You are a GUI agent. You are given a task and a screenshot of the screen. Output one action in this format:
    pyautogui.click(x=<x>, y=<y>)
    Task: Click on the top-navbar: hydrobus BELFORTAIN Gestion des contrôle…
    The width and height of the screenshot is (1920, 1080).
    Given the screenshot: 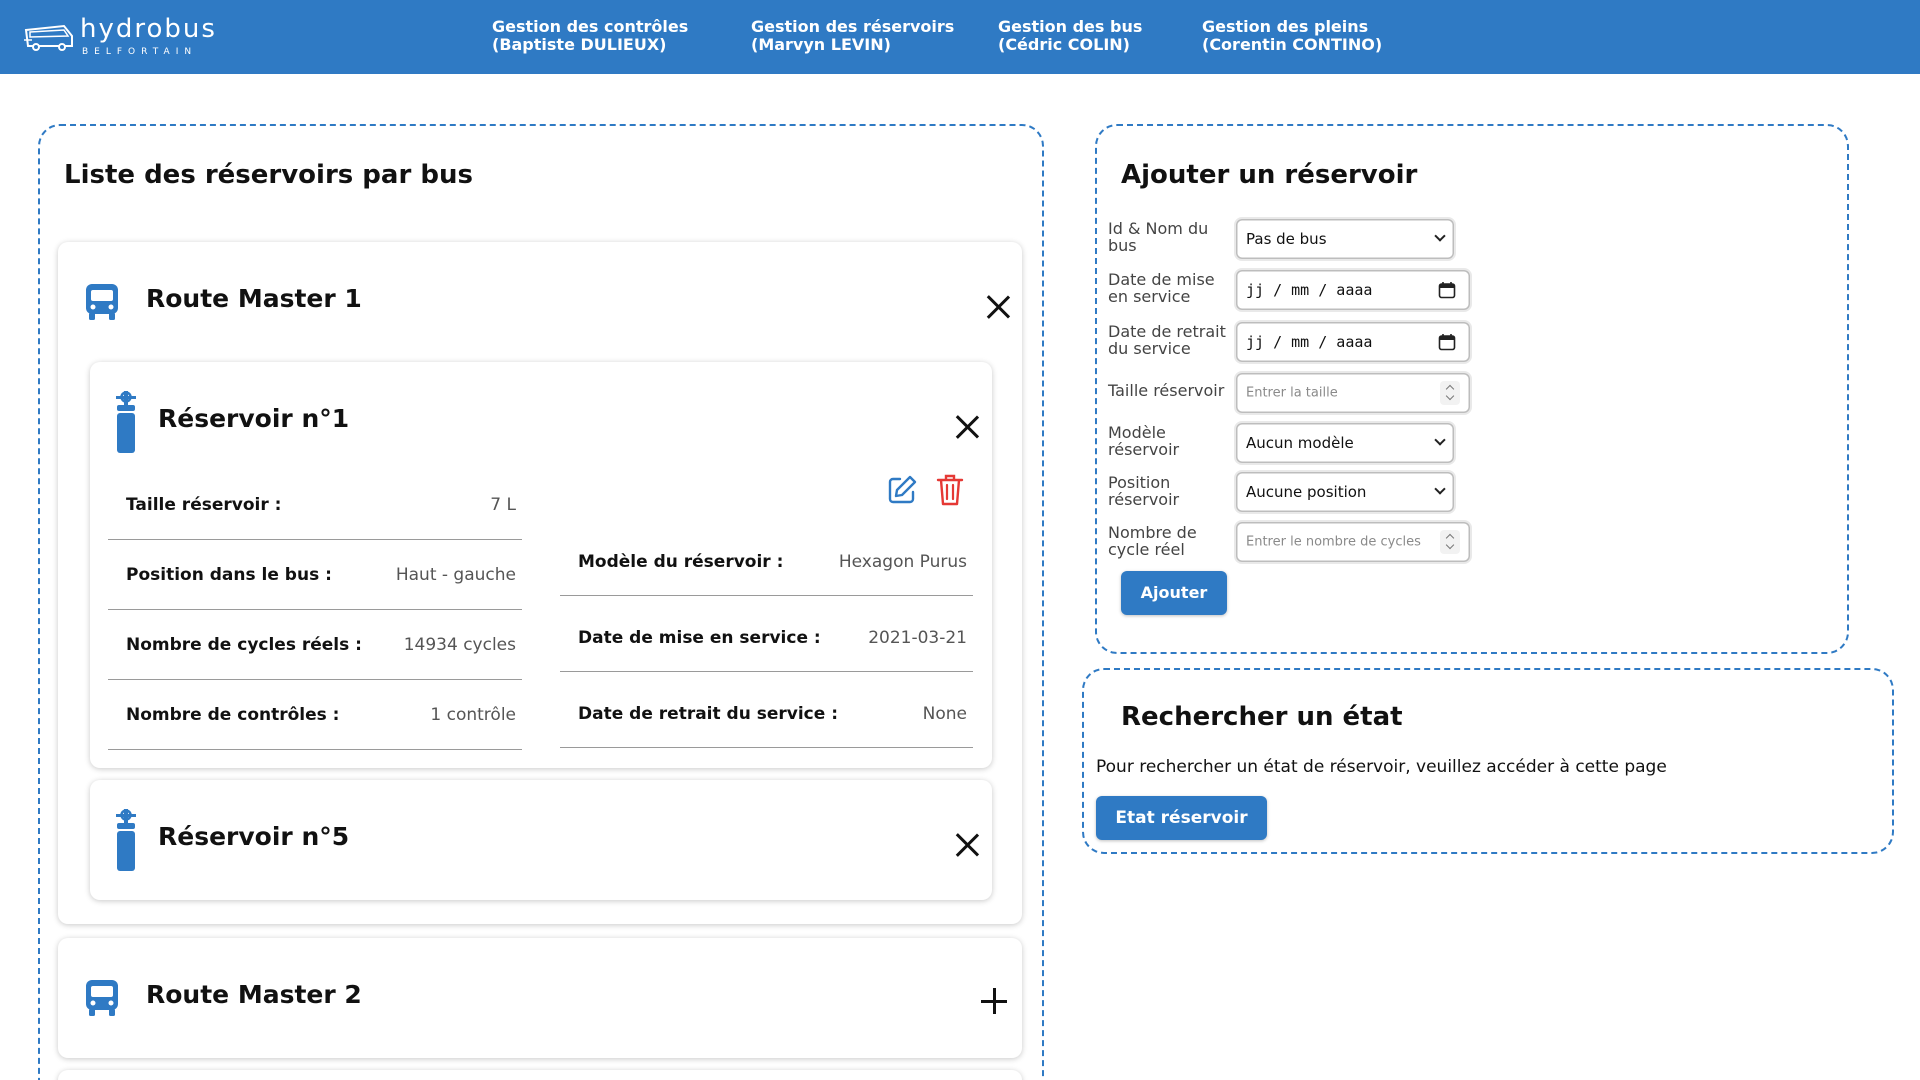 What is the action you would take?
    pyautogui.click(x=960, y=37)
    